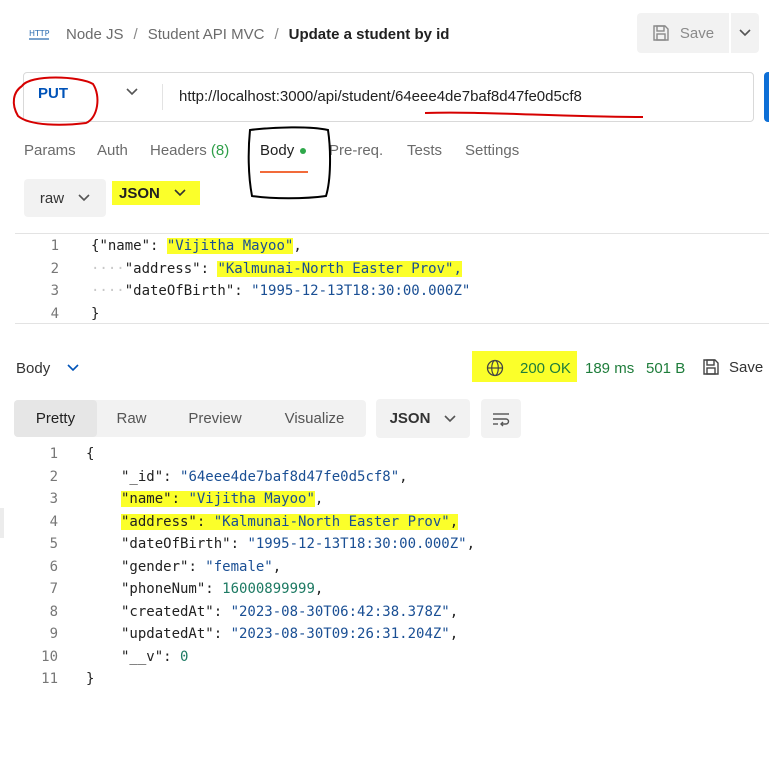 This screenshot has height=761, width=769. I want to click on save-response-button: Save, so click(732, 367).